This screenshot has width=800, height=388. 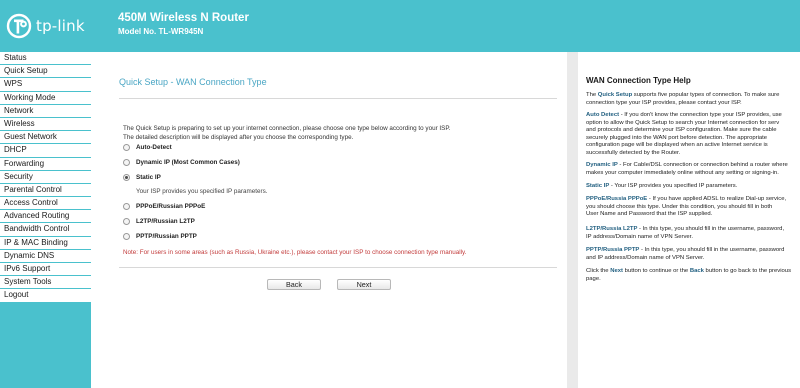 What do you see at coordinates (45, 243) in the screenshot?
I see `sidebar-item-ip-mac-binding: IP & MAC Binding` at bounding box center [45, 243].